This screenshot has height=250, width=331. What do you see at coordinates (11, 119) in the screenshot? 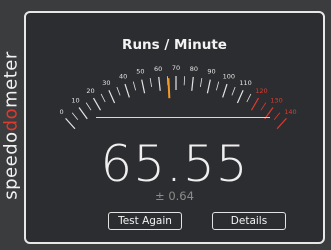
I see `brand-accent: do` at bounding box center [11, 119].